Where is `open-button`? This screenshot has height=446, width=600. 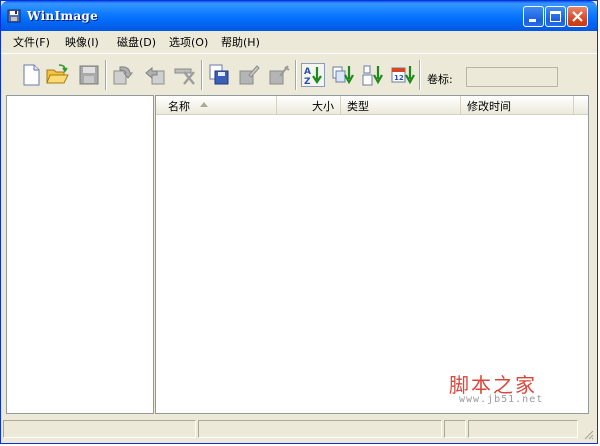 open-button is located at coordinates (57, 75).